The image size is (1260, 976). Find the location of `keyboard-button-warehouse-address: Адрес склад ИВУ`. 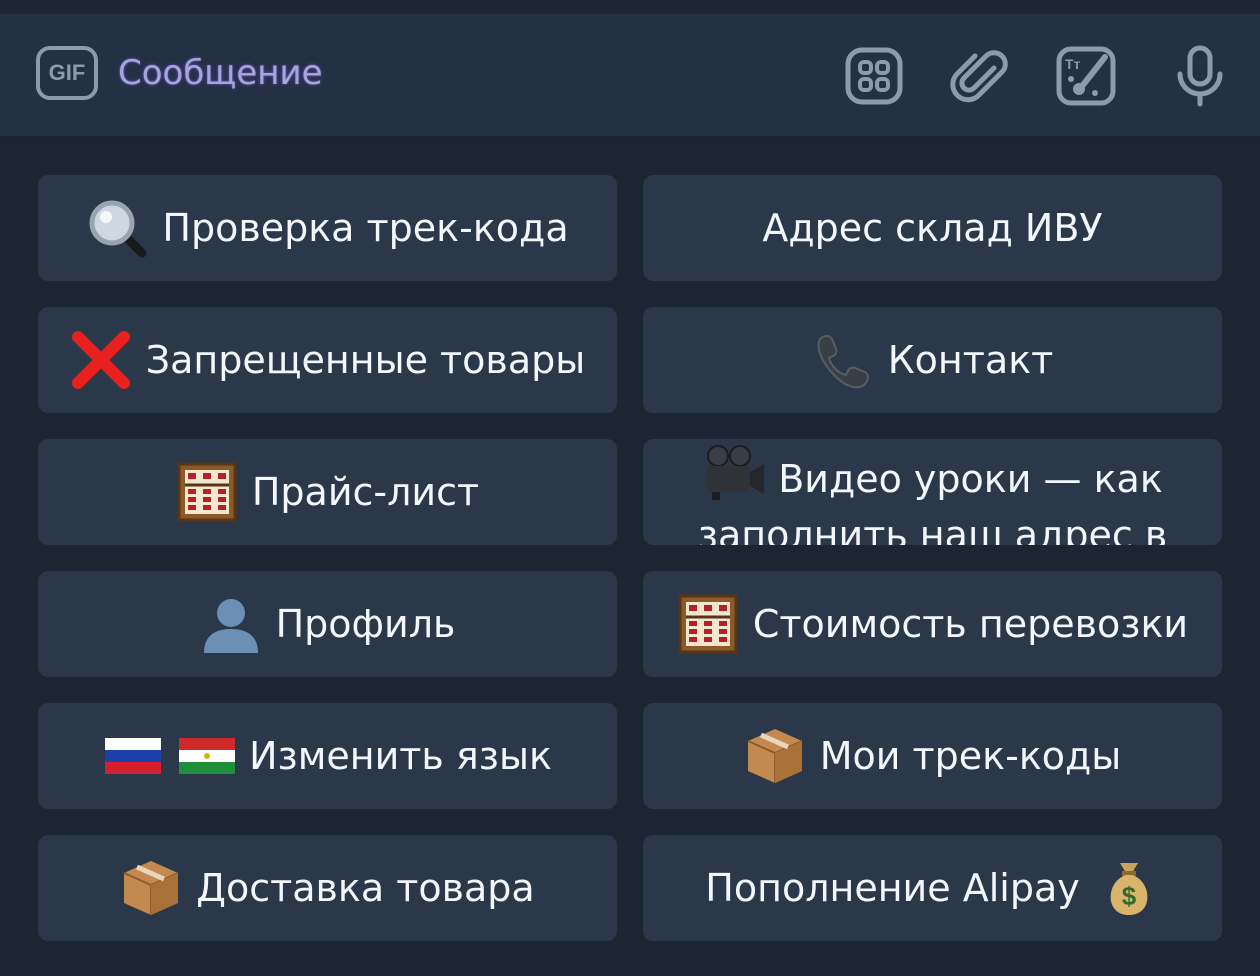

keyboard-button-warehouse-address: Адрес склад ИВУ is located at coordinates (932, 228).